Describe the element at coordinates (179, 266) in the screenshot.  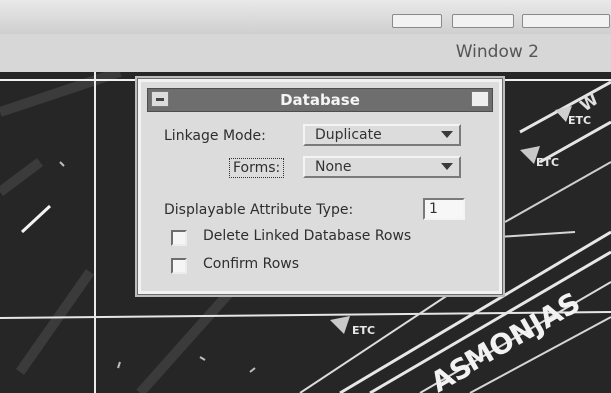
I see `confirm-rows-checkbox` at that location.